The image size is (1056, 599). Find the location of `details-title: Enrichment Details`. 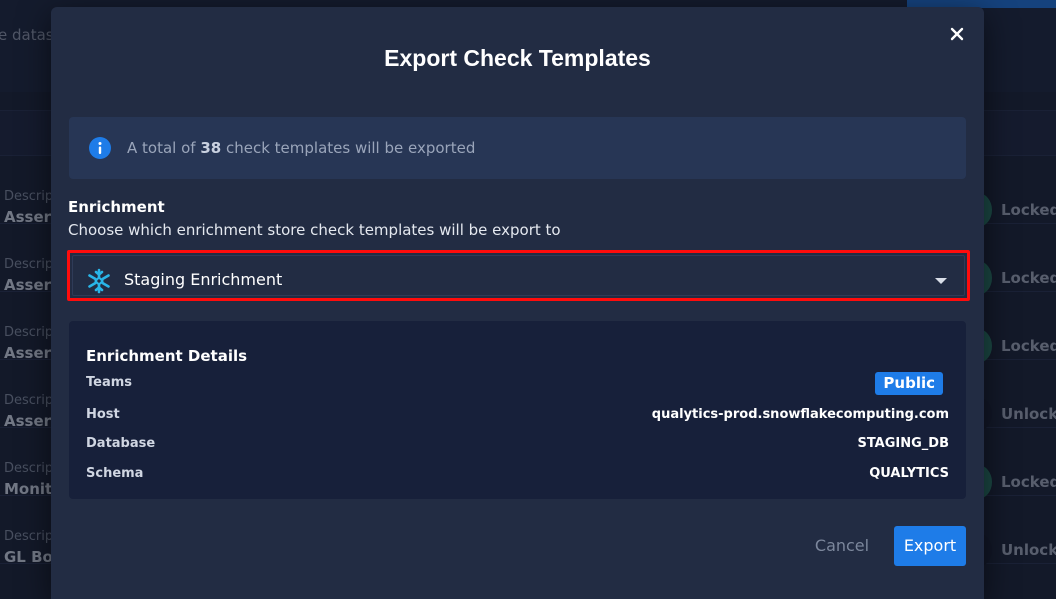

details-title: Enrichment Details is located at coordinates (167, 356).